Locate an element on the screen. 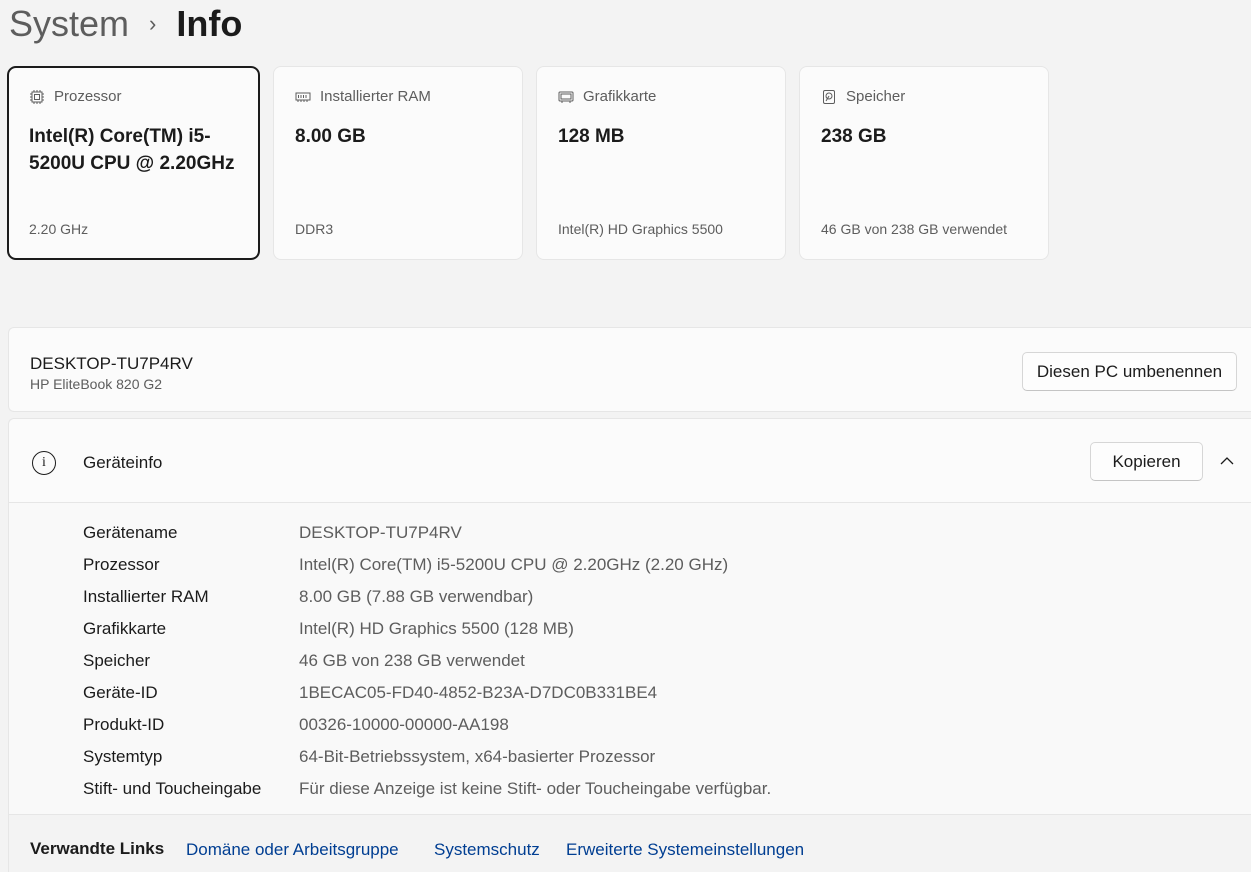  gpu-icon is located at coordinates (566, 97).